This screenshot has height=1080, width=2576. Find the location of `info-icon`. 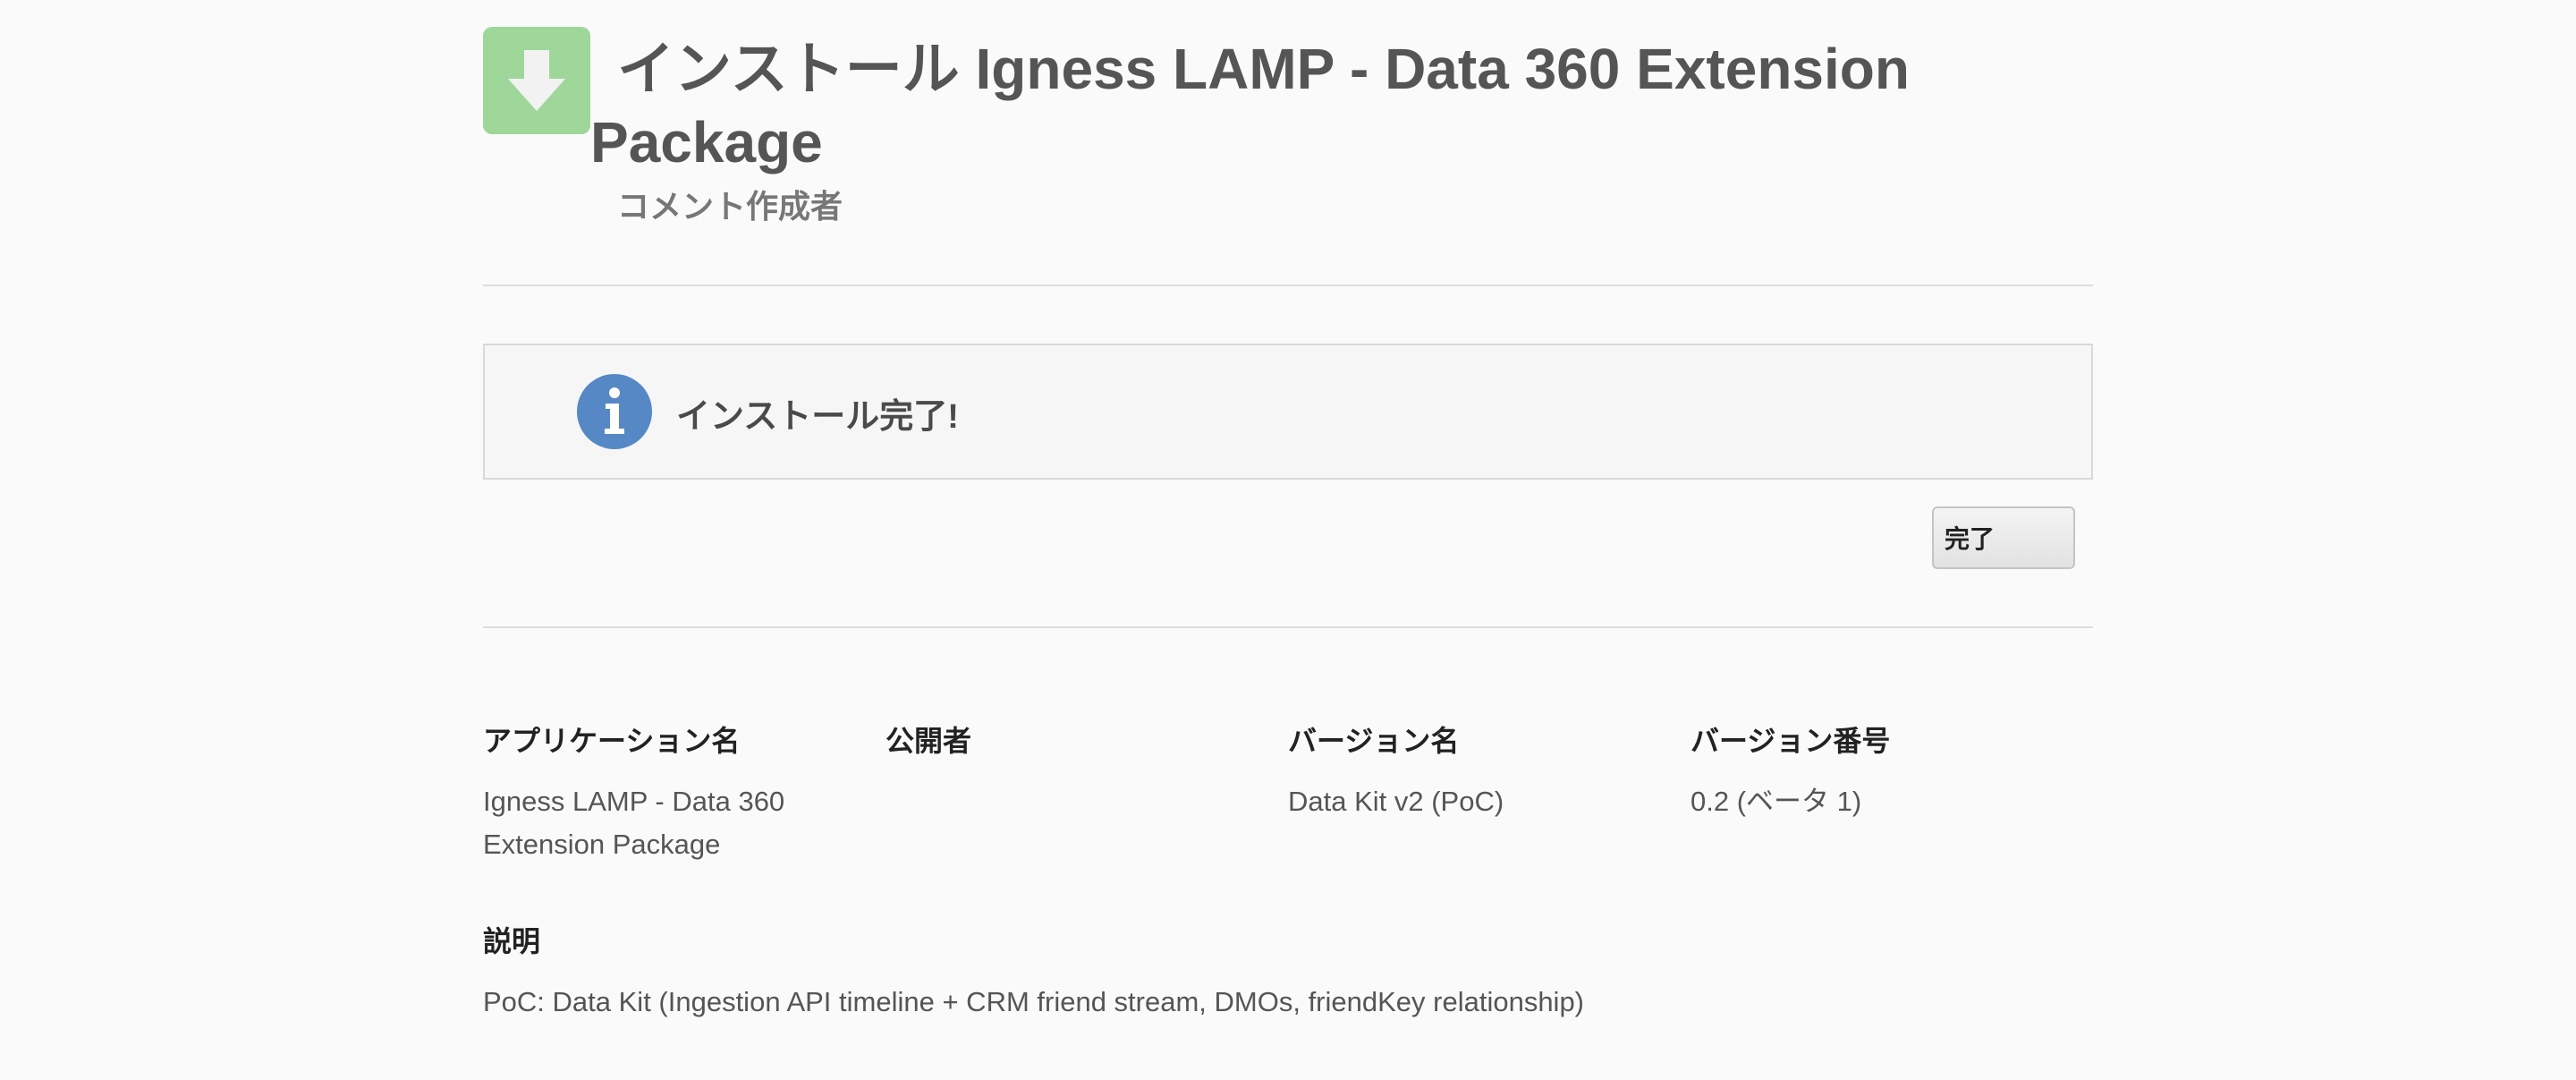

info-icon is located at coordinates (614, 411).